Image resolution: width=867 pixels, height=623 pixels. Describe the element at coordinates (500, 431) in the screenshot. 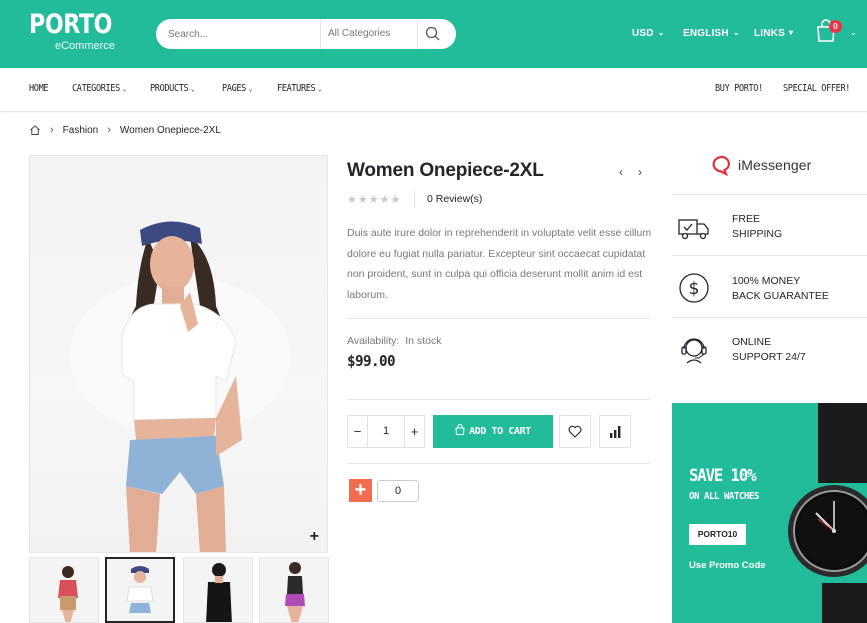

I see `add-to-cart-label: ADD TO CART` at that location.